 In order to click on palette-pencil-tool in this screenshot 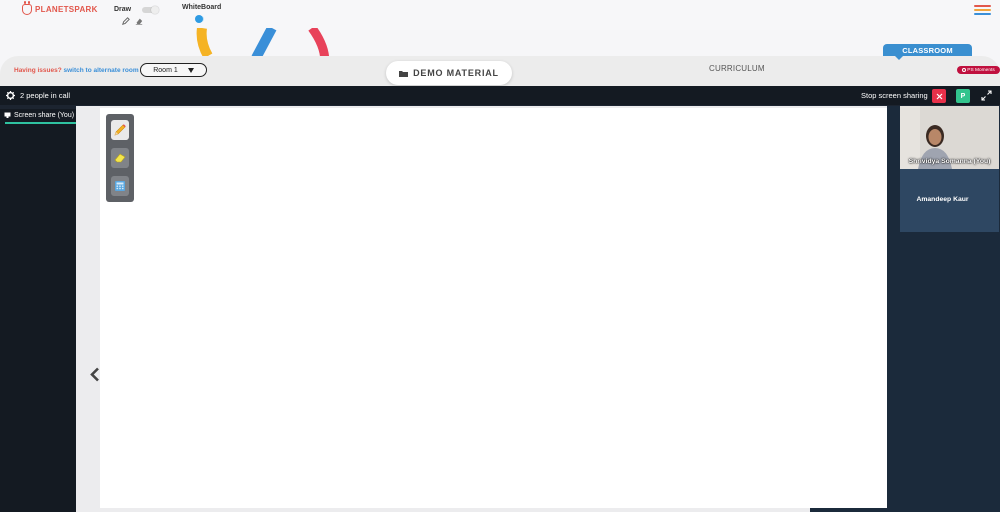, I will do `click(120, 130)`.